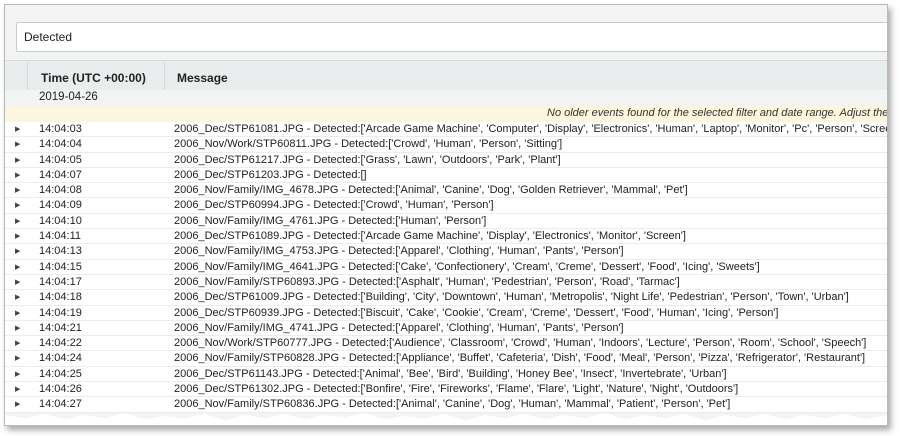 Image resolution: width=900 pixels, height=436 pixels. I want to click on filter-events-input, so click(451, 37).